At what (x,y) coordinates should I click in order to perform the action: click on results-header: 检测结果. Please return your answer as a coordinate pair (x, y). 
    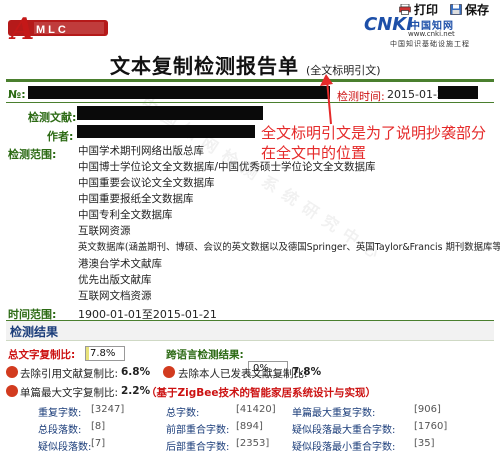
    Looking at the image, I should click on (250, 330).